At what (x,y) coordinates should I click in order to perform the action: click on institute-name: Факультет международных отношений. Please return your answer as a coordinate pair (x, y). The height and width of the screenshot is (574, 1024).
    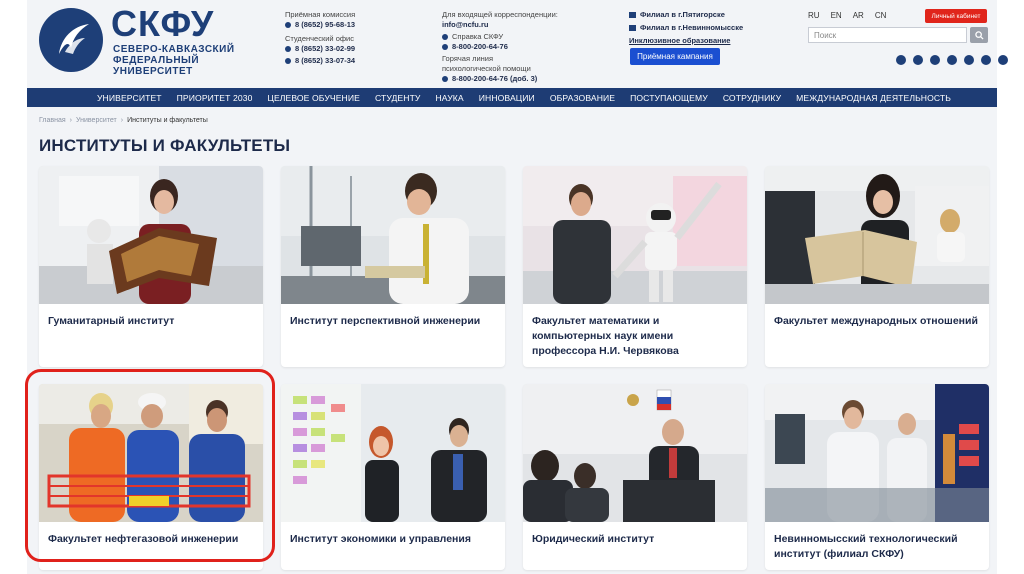
    Looking at the image, I should click on (876, 321).